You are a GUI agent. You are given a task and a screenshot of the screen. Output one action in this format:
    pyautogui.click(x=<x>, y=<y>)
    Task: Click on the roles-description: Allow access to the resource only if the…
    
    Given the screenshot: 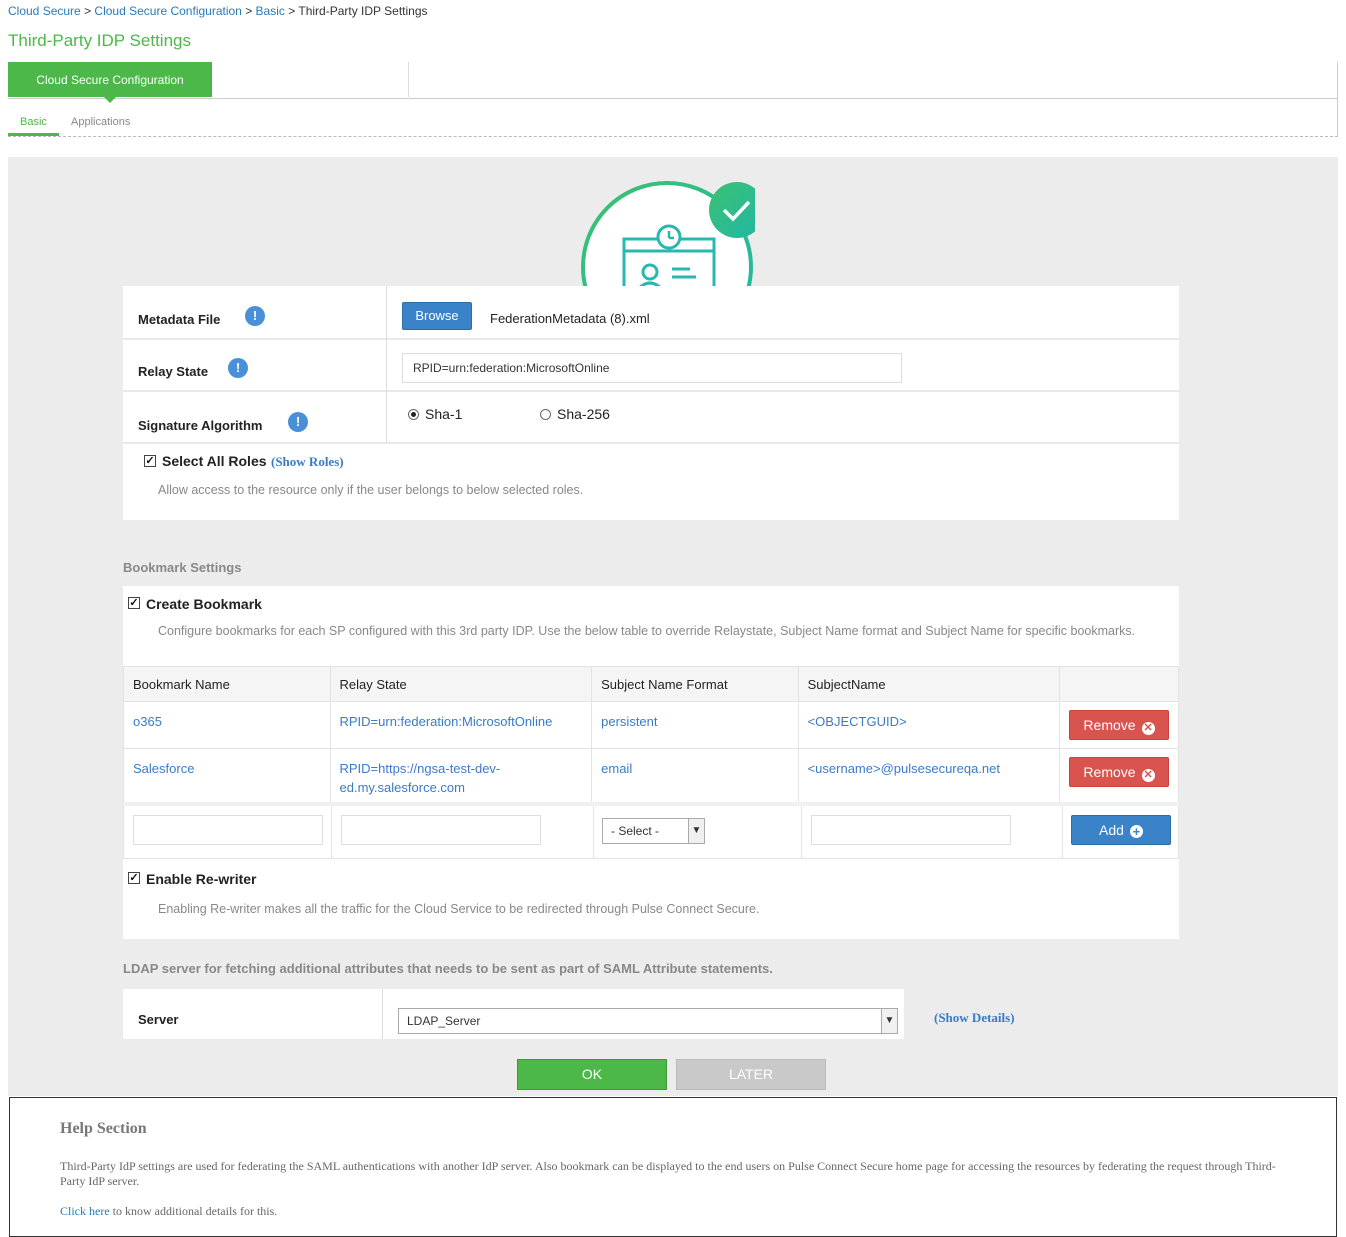 What is the action you would take?
    pyautogui.click(x=371, y=490)
    